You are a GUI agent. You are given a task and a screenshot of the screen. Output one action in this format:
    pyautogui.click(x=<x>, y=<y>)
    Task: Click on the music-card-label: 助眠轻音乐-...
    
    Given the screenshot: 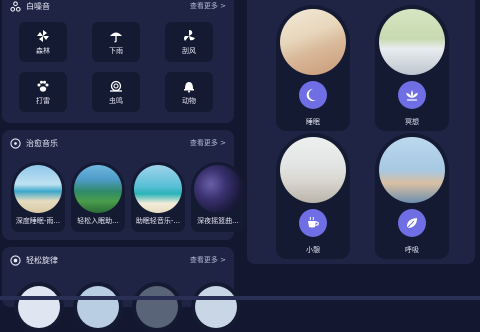 What is the action you would take?
    pyautogui.click(x=158, y=221)
    